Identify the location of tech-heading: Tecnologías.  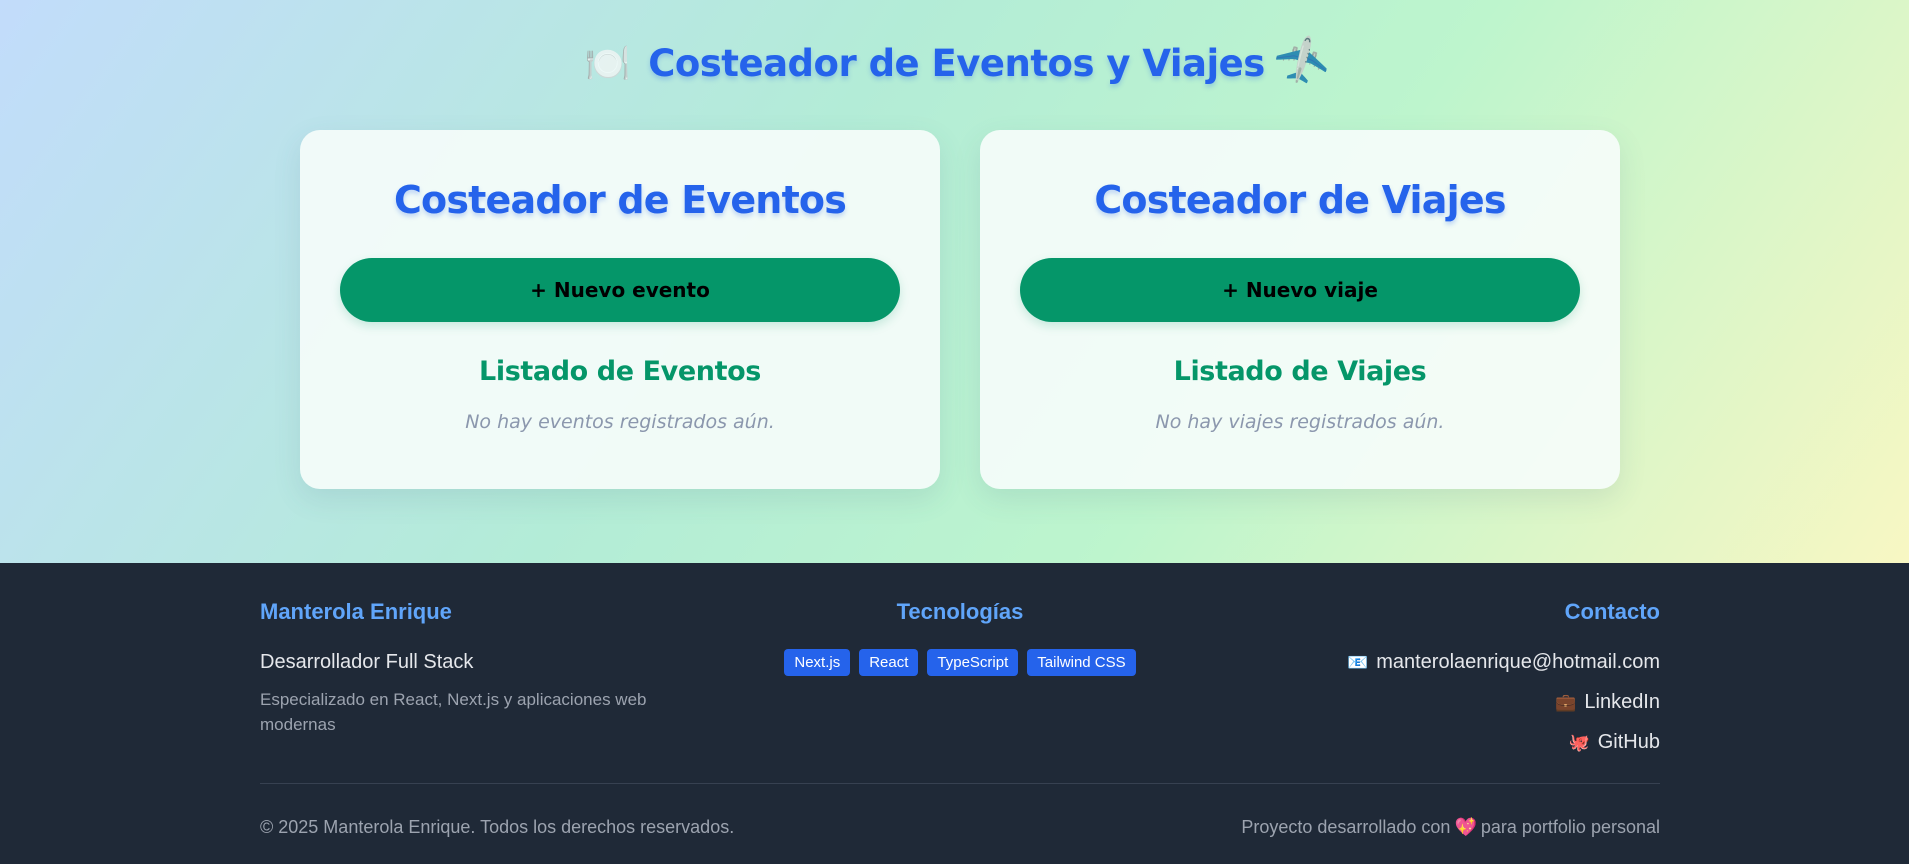
(960, 611).